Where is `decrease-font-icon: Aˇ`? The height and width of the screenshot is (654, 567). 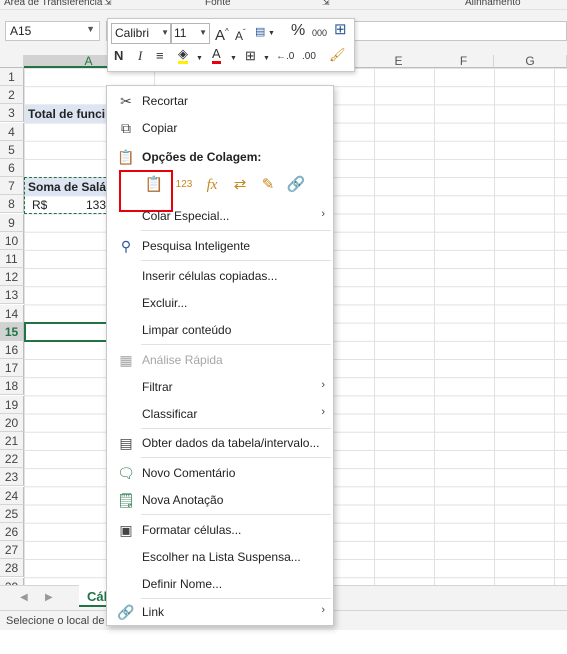 decrease-font-icon: Aˇ is located at coordinates (240, 34).